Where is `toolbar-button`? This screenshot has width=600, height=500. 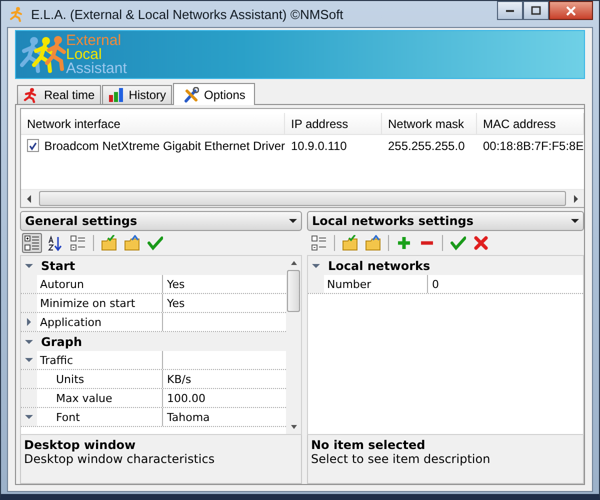
toolbar-button is located at coordinates (32, 243).